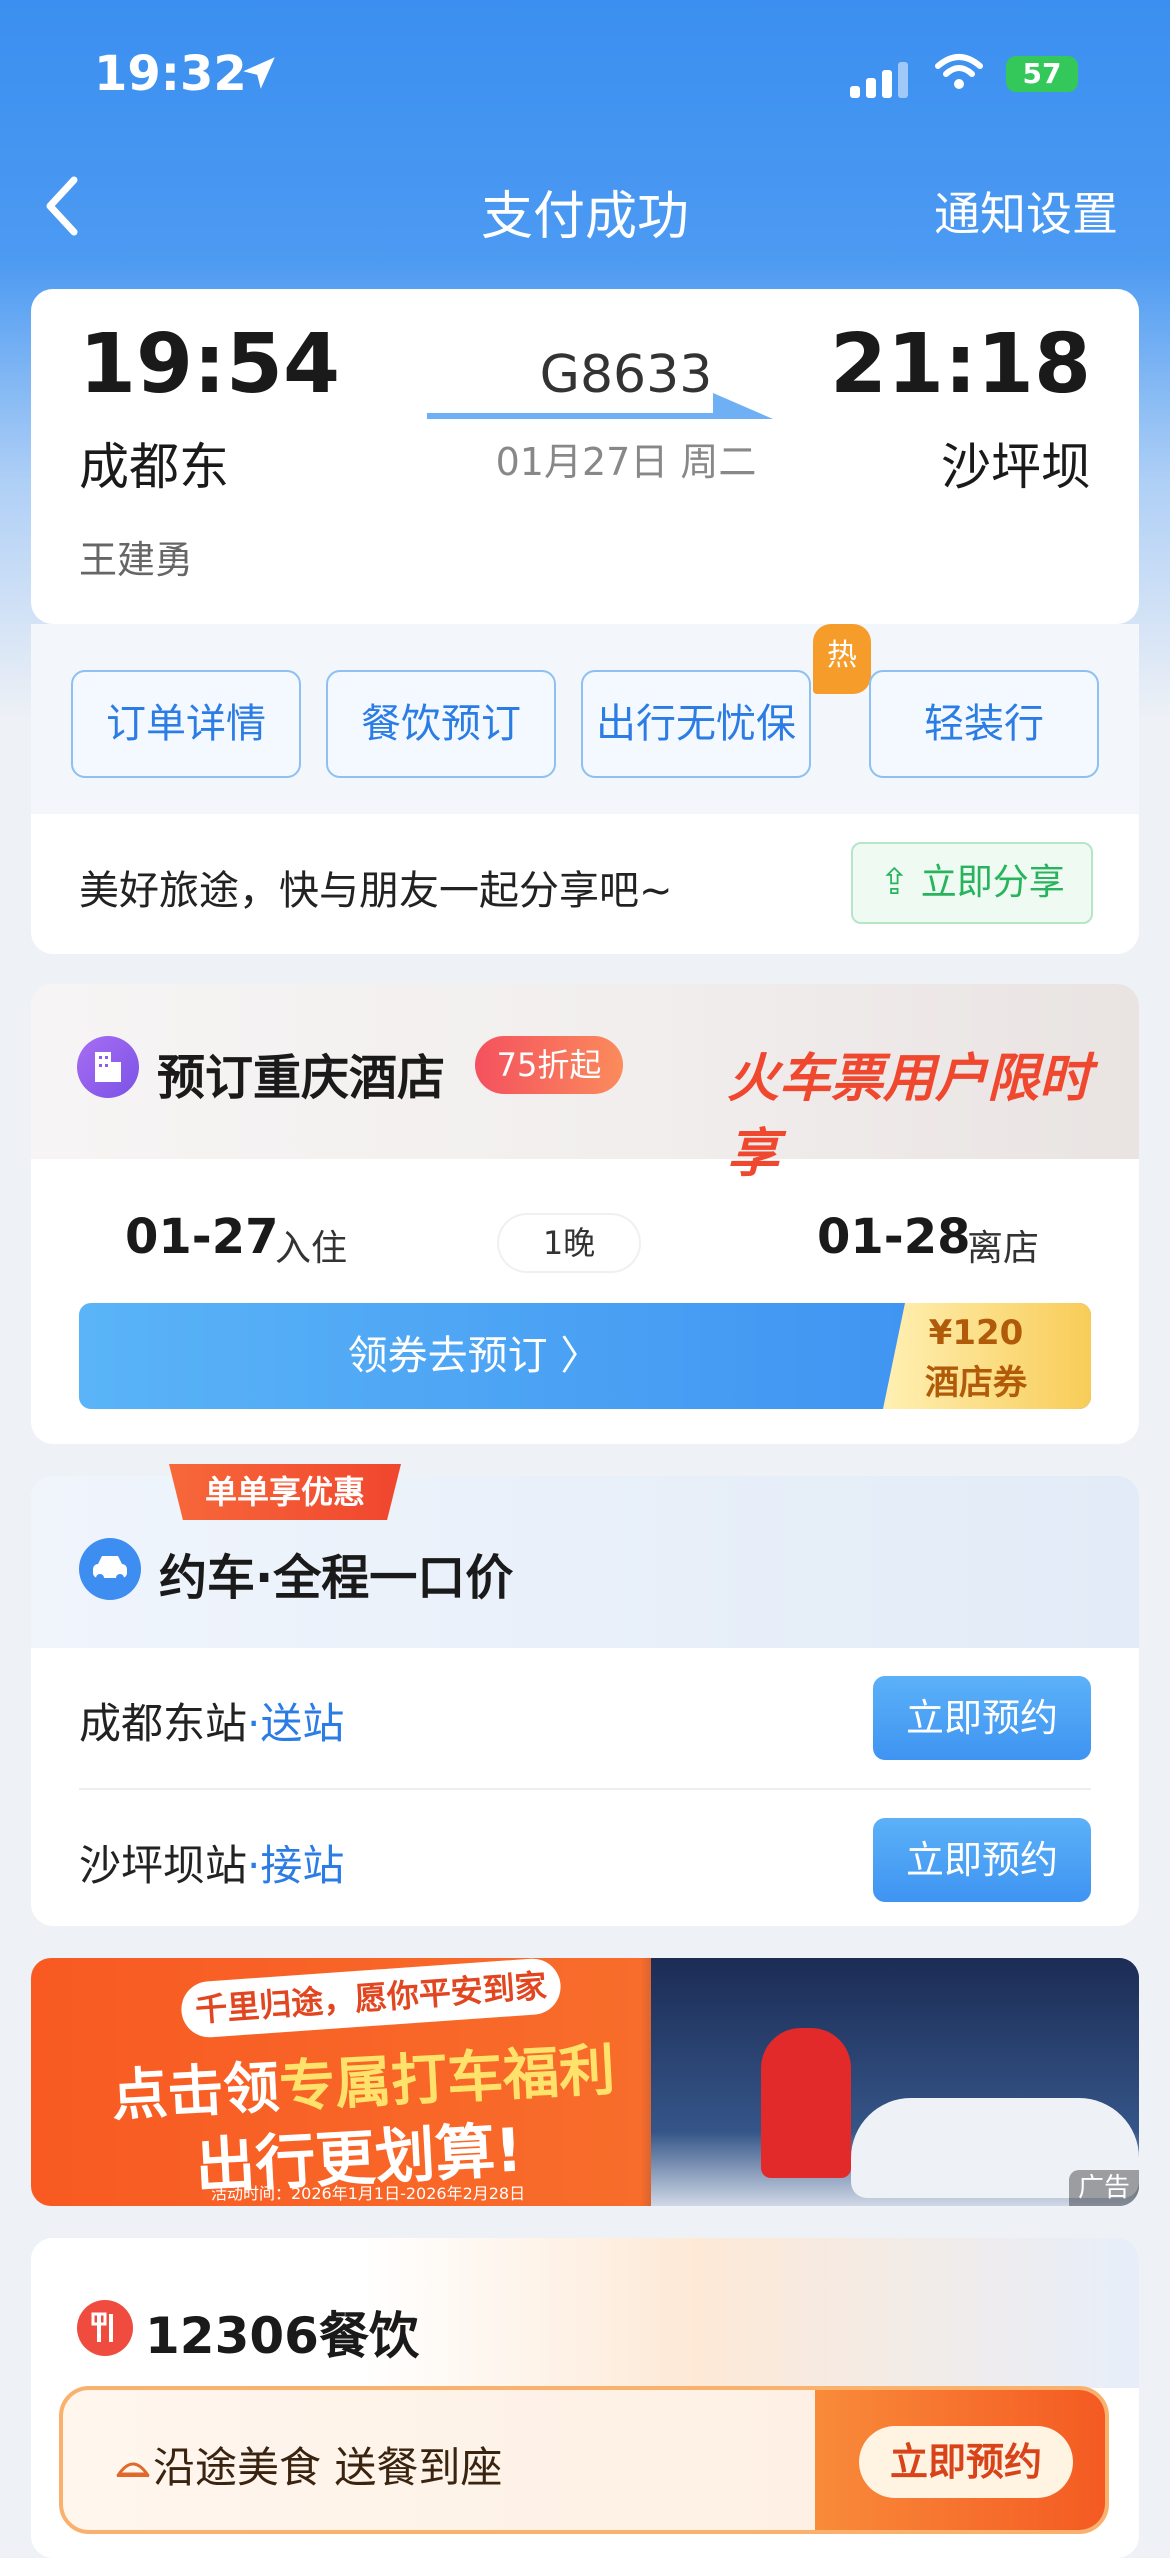 Image resolution: width=1170 pixels, height=2558 pixels. Describe the element at coordinates (1016, 467) in the screenshot. I see `arrive-station: 沙坪坝` at that location.